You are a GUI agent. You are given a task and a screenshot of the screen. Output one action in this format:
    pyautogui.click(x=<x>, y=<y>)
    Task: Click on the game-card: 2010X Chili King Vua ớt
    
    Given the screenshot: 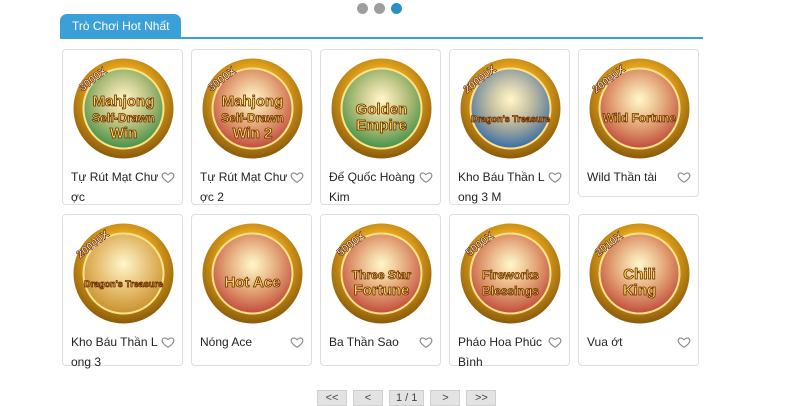 What is the action you would take?
    pyautogui.click(x=638, y=290)
    